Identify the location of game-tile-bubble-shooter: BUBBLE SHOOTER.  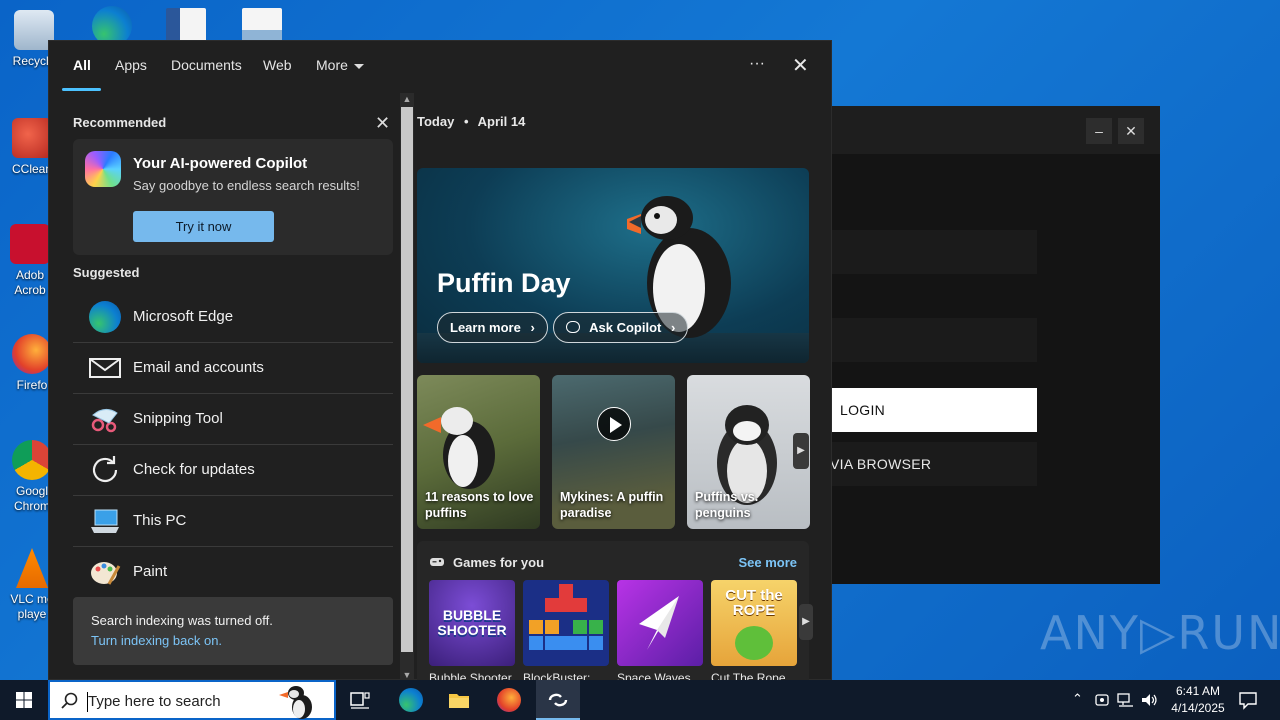
(472, 623).